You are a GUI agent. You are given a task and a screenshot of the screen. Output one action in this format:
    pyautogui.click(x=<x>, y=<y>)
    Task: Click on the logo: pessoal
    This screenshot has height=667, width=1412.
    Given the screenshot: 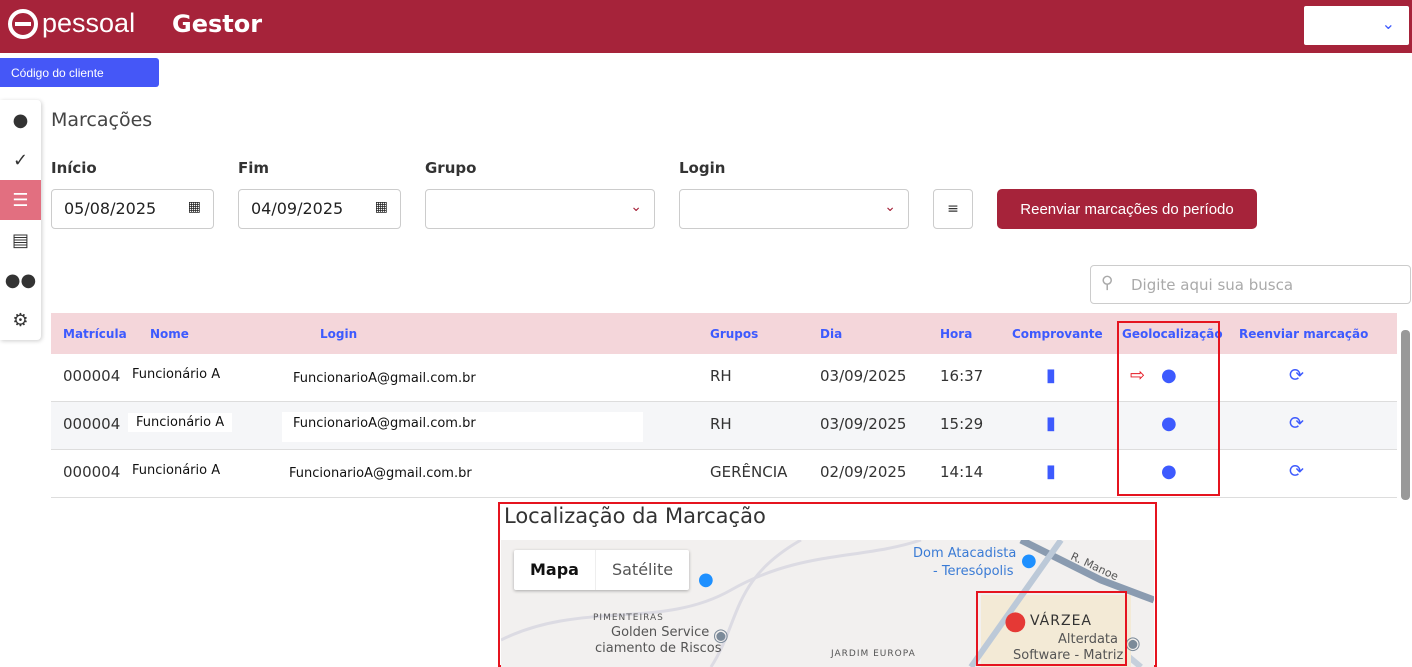 What is the action you would take?
    pyautogui.click(x=71, y=23)
    